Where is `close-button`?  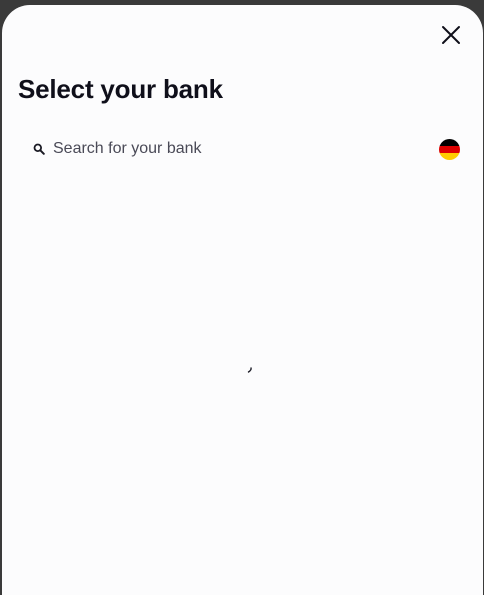 close-button is located at coordinates (451, 35).